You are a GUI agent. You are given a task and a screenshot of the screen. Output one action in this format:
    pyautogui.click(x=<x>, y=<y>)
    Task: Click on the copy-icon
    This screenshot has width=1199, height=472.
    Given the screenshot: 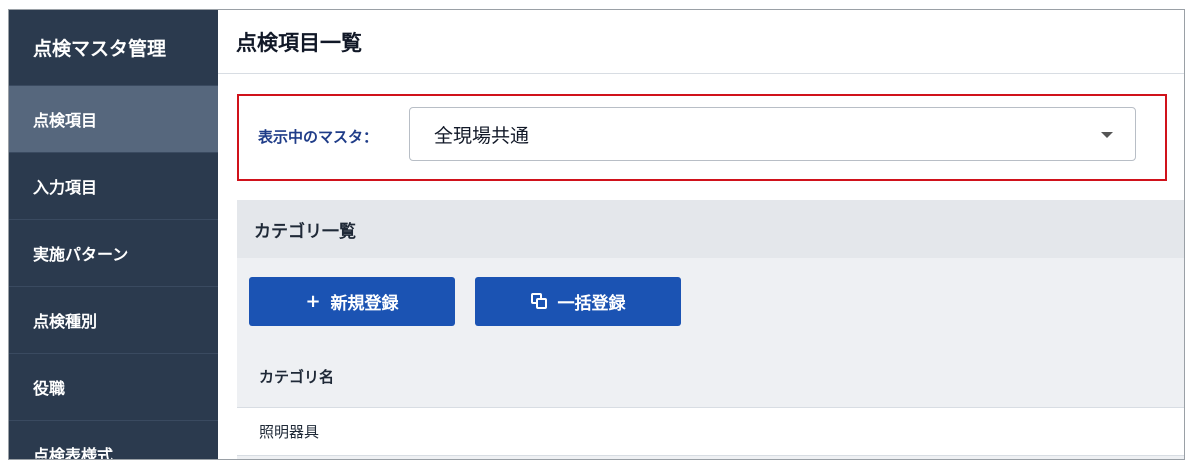 What is the action you would take?
    pyautogui.click(x=539, y=301)
    